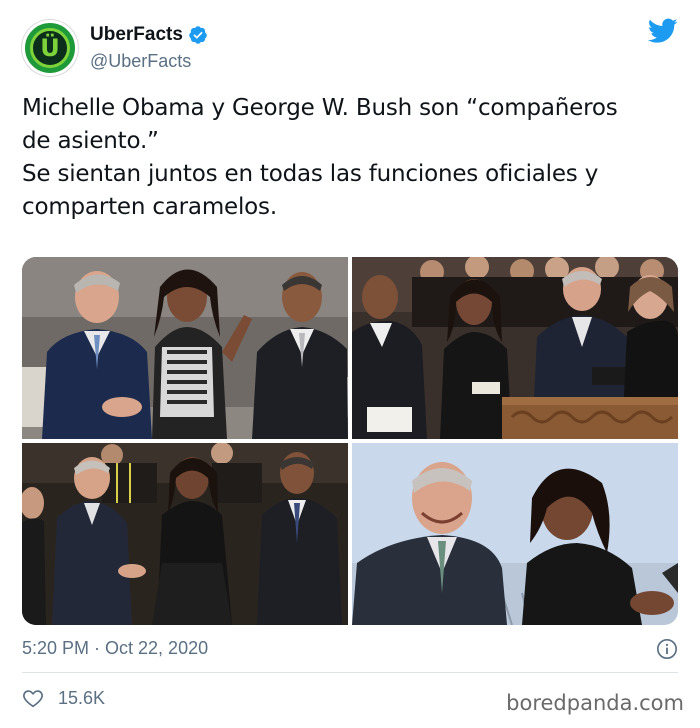 The height and width of the screenshot is (728, 700). Describe the element at coordinates (350, 672) in the screenshot. I see `divider` at that location.